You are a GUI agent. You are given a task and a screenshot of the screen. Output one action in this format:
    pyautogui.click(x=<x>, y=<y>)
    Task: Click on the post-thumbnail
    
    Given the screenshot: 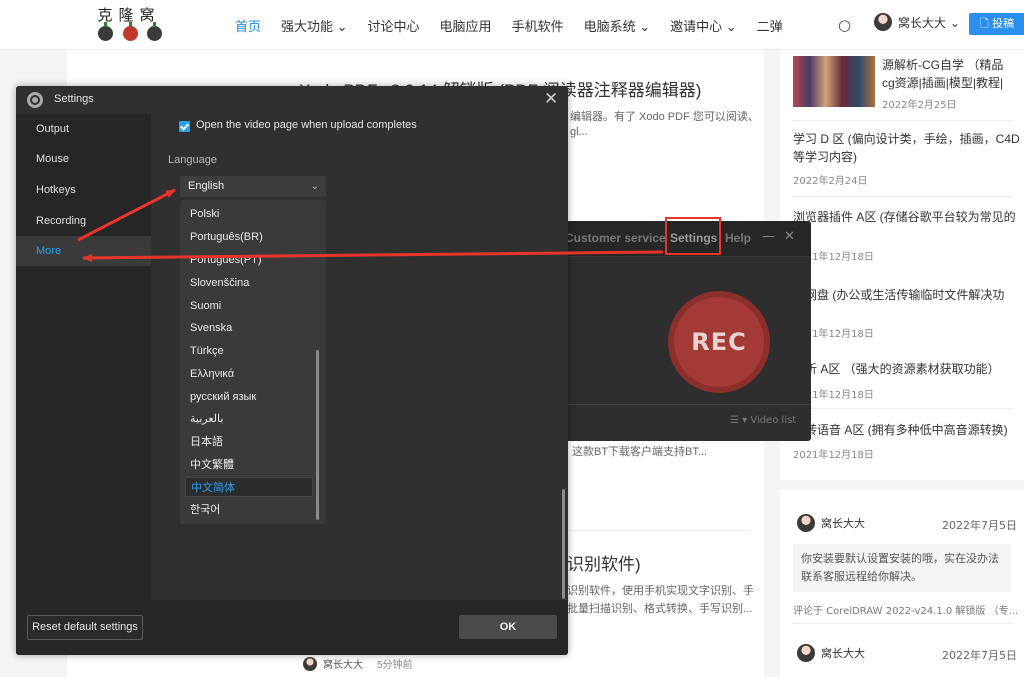 What is the action you would take?
    pyautogui.click(x=834, y=81)
    